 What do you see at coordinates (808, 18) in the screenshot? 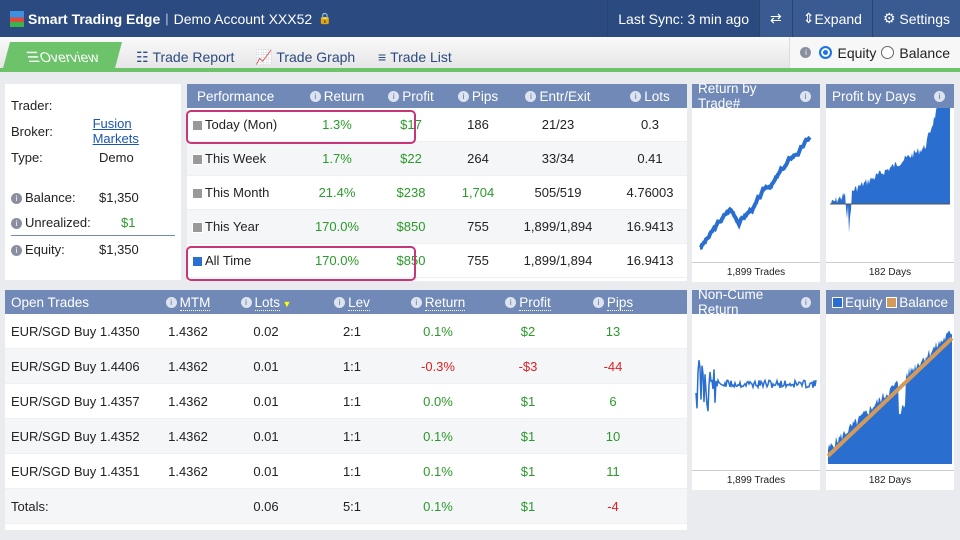
I see `expand-icon: ⇕` at bounding box center [808, 18].